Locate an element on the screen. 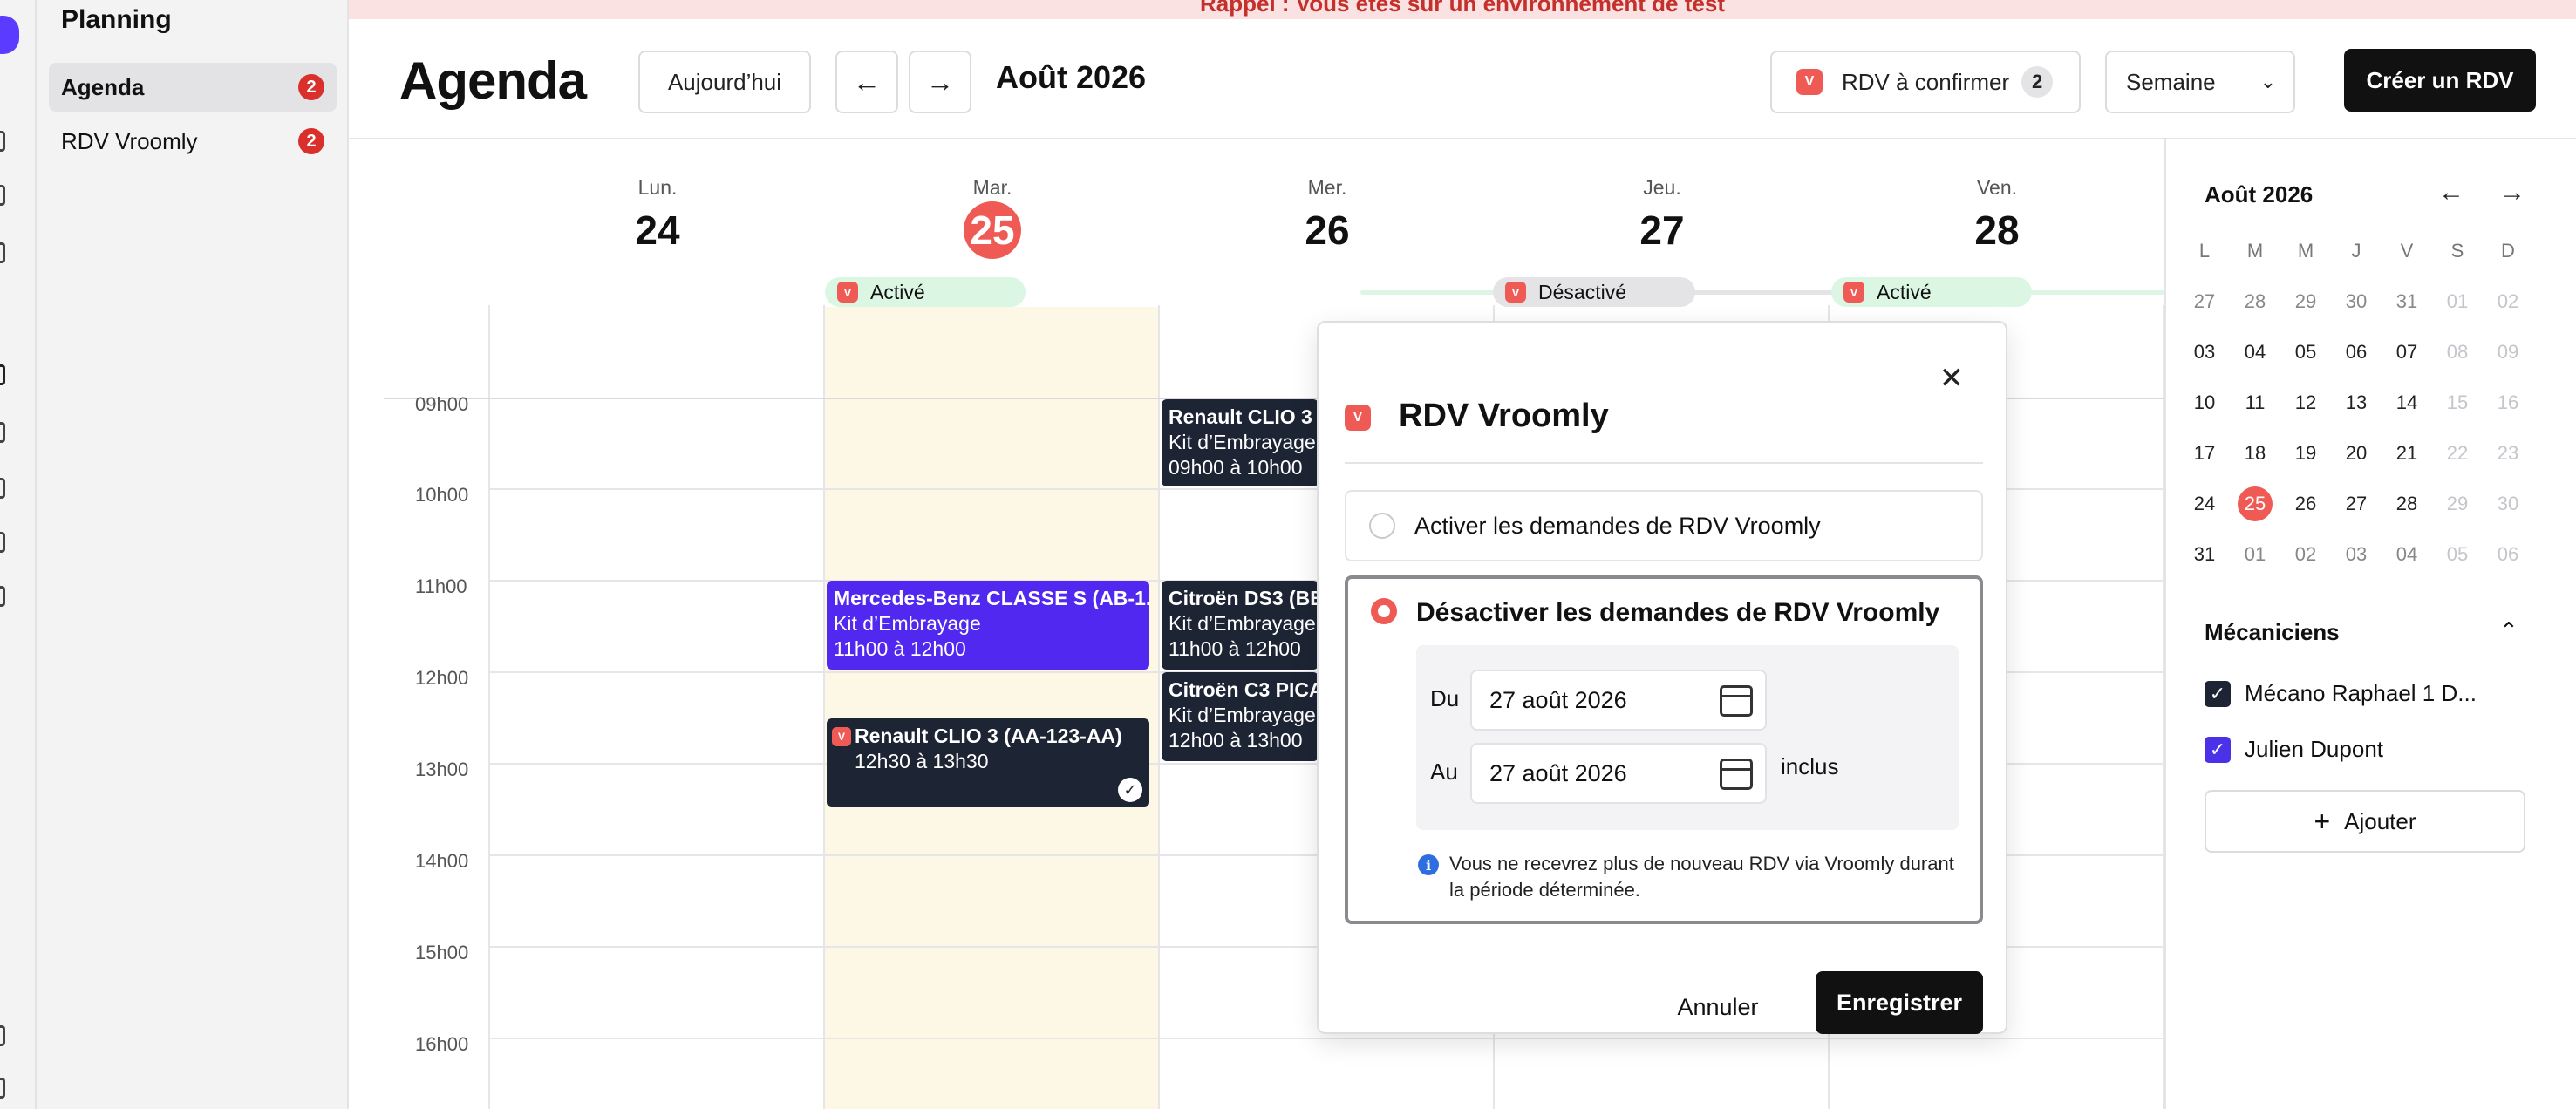 This screenshot has width=2576, height=1109. pending-rdv-button: V RDV à confirmer 2 is located at coordinates (1925, 82).